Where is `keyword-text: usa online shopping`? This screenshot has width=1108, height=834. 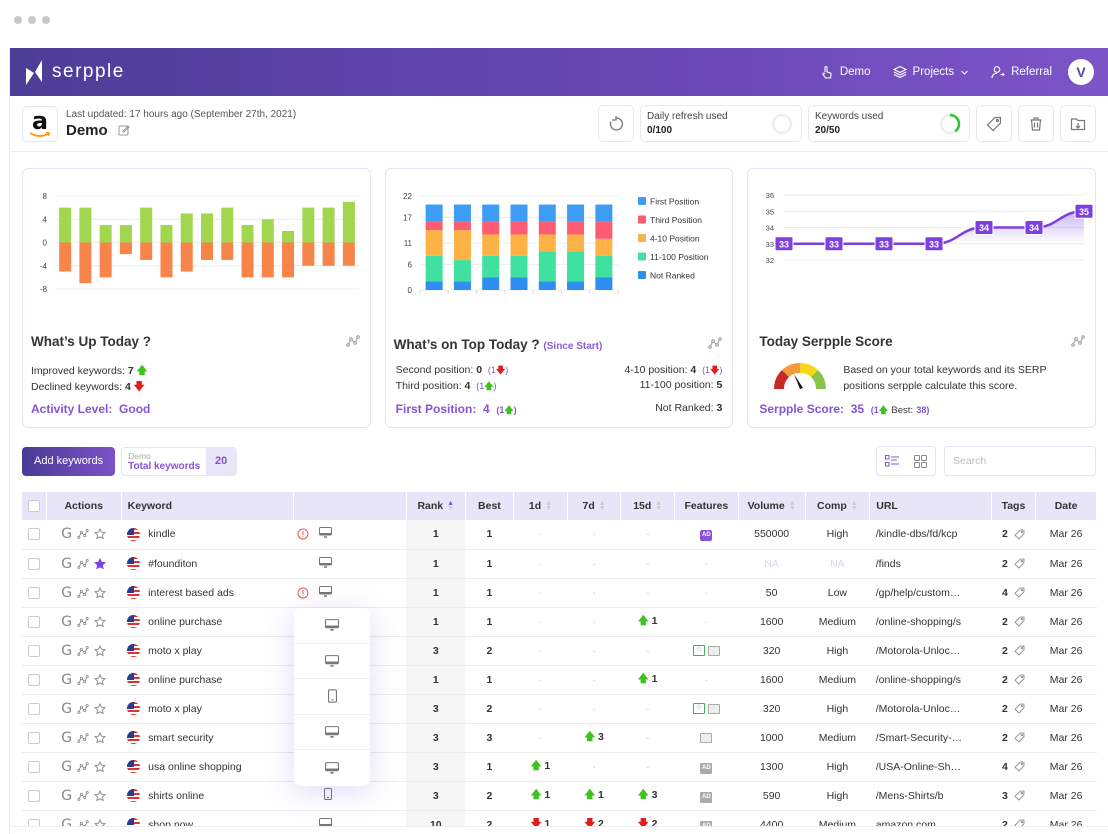
keyword-text: usa online shopping is located at coordinates (194, 767).